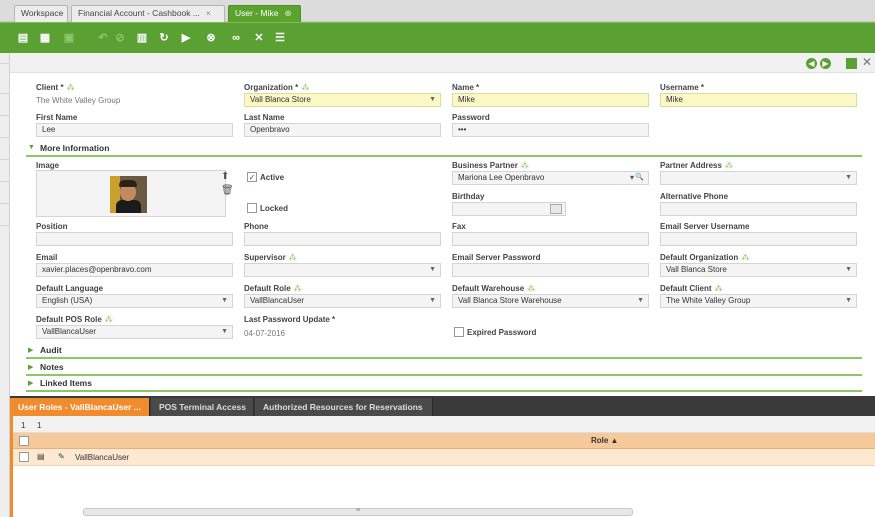 The height and width of the screenshot is (517, 875). Describe the element at coordinates (444, 368) in the screenshot. I see `notes-section: ▶ Notes` at that location.